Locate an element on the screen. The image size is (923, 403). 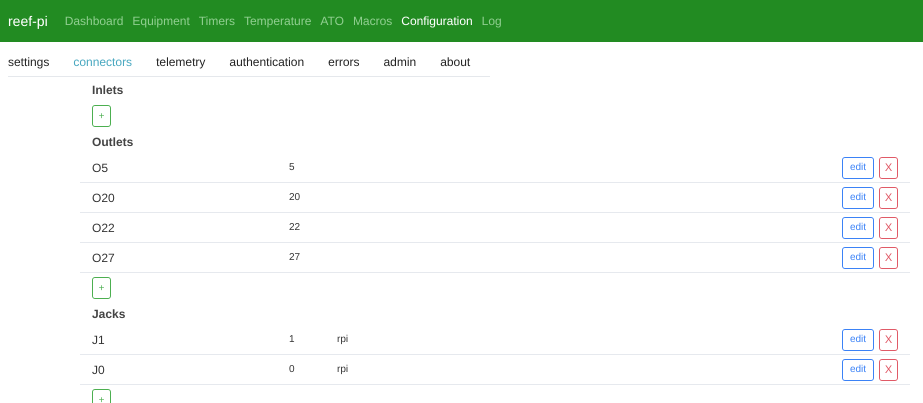
nav-link: Timers is located at coordinates (216, 21).